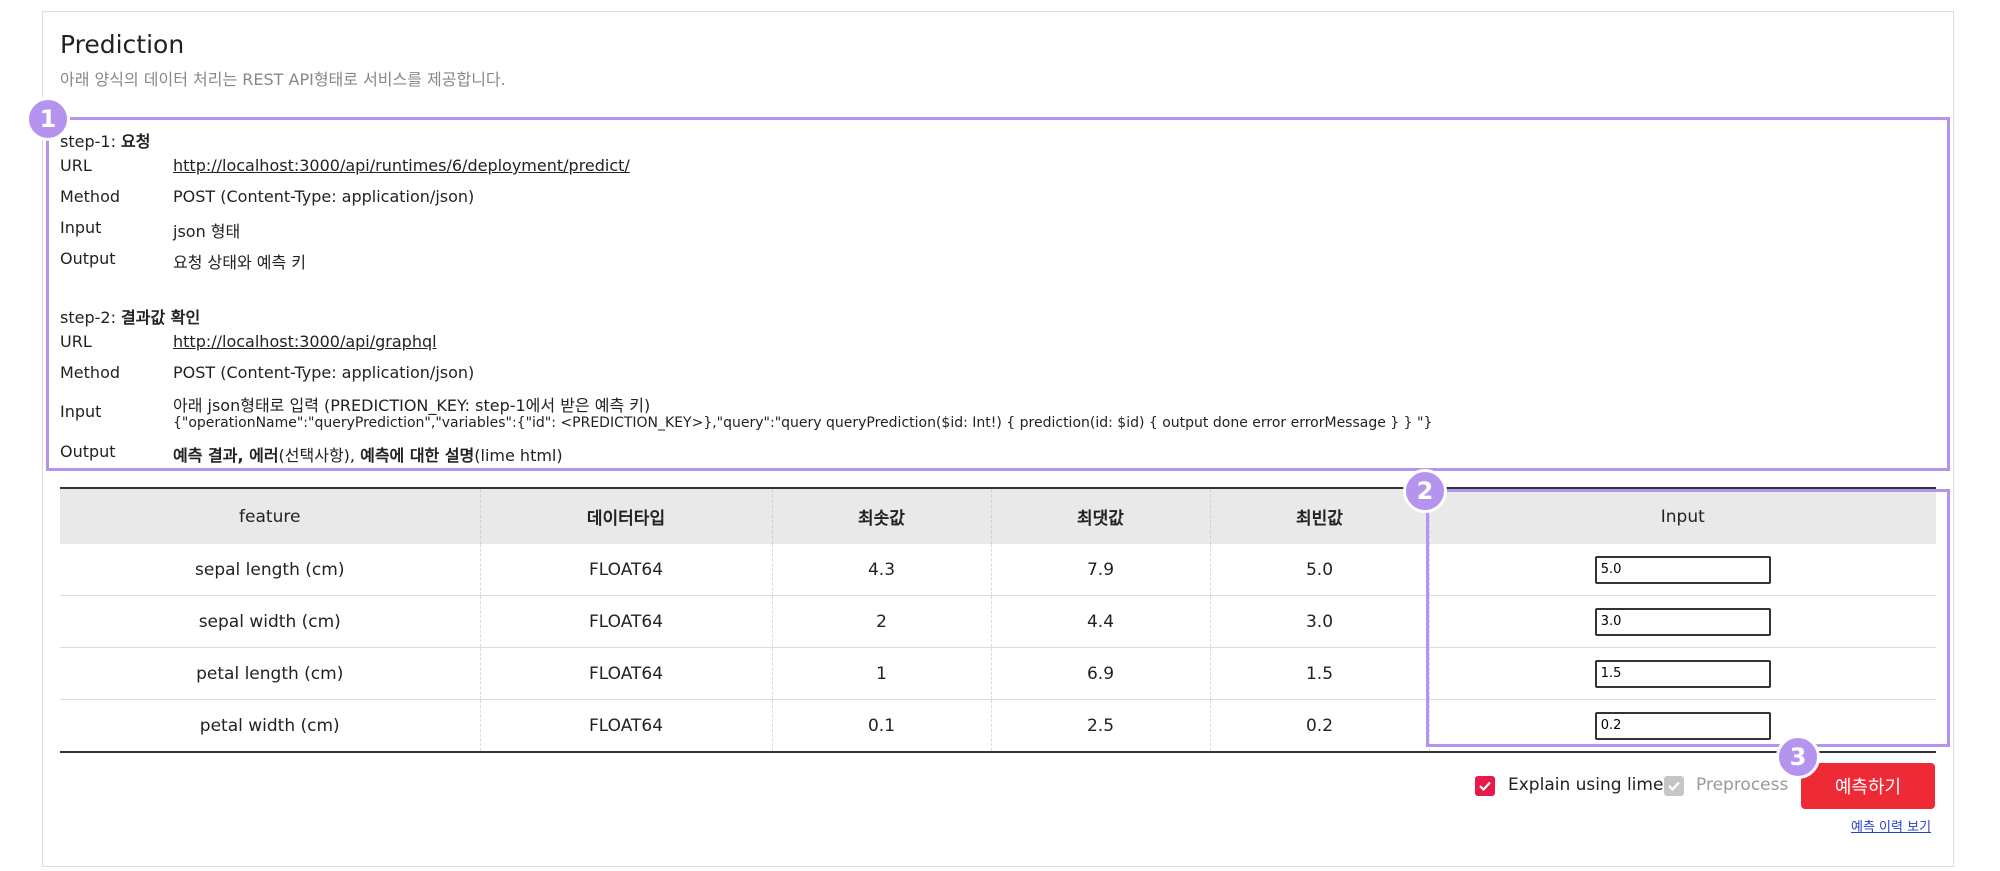  Describe the element at coordinates (90, 196) in the screenshot. I see `step1-method-label: Method` at that location.